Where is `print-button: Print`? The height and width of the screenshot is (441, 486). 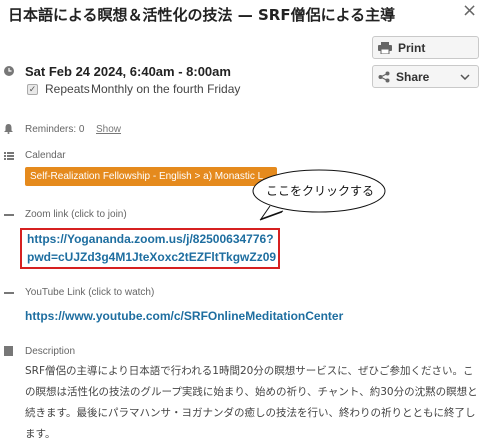 print-button: Print is located at coordinates (425, 47).